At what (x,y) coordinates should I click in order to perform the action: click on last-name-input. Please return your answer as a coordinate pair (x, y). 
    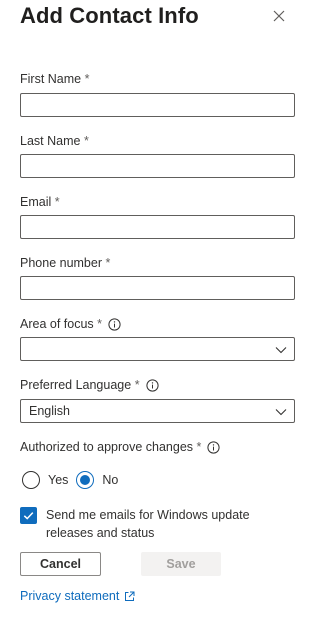
    Looking at the image, I should click on (157, 166).